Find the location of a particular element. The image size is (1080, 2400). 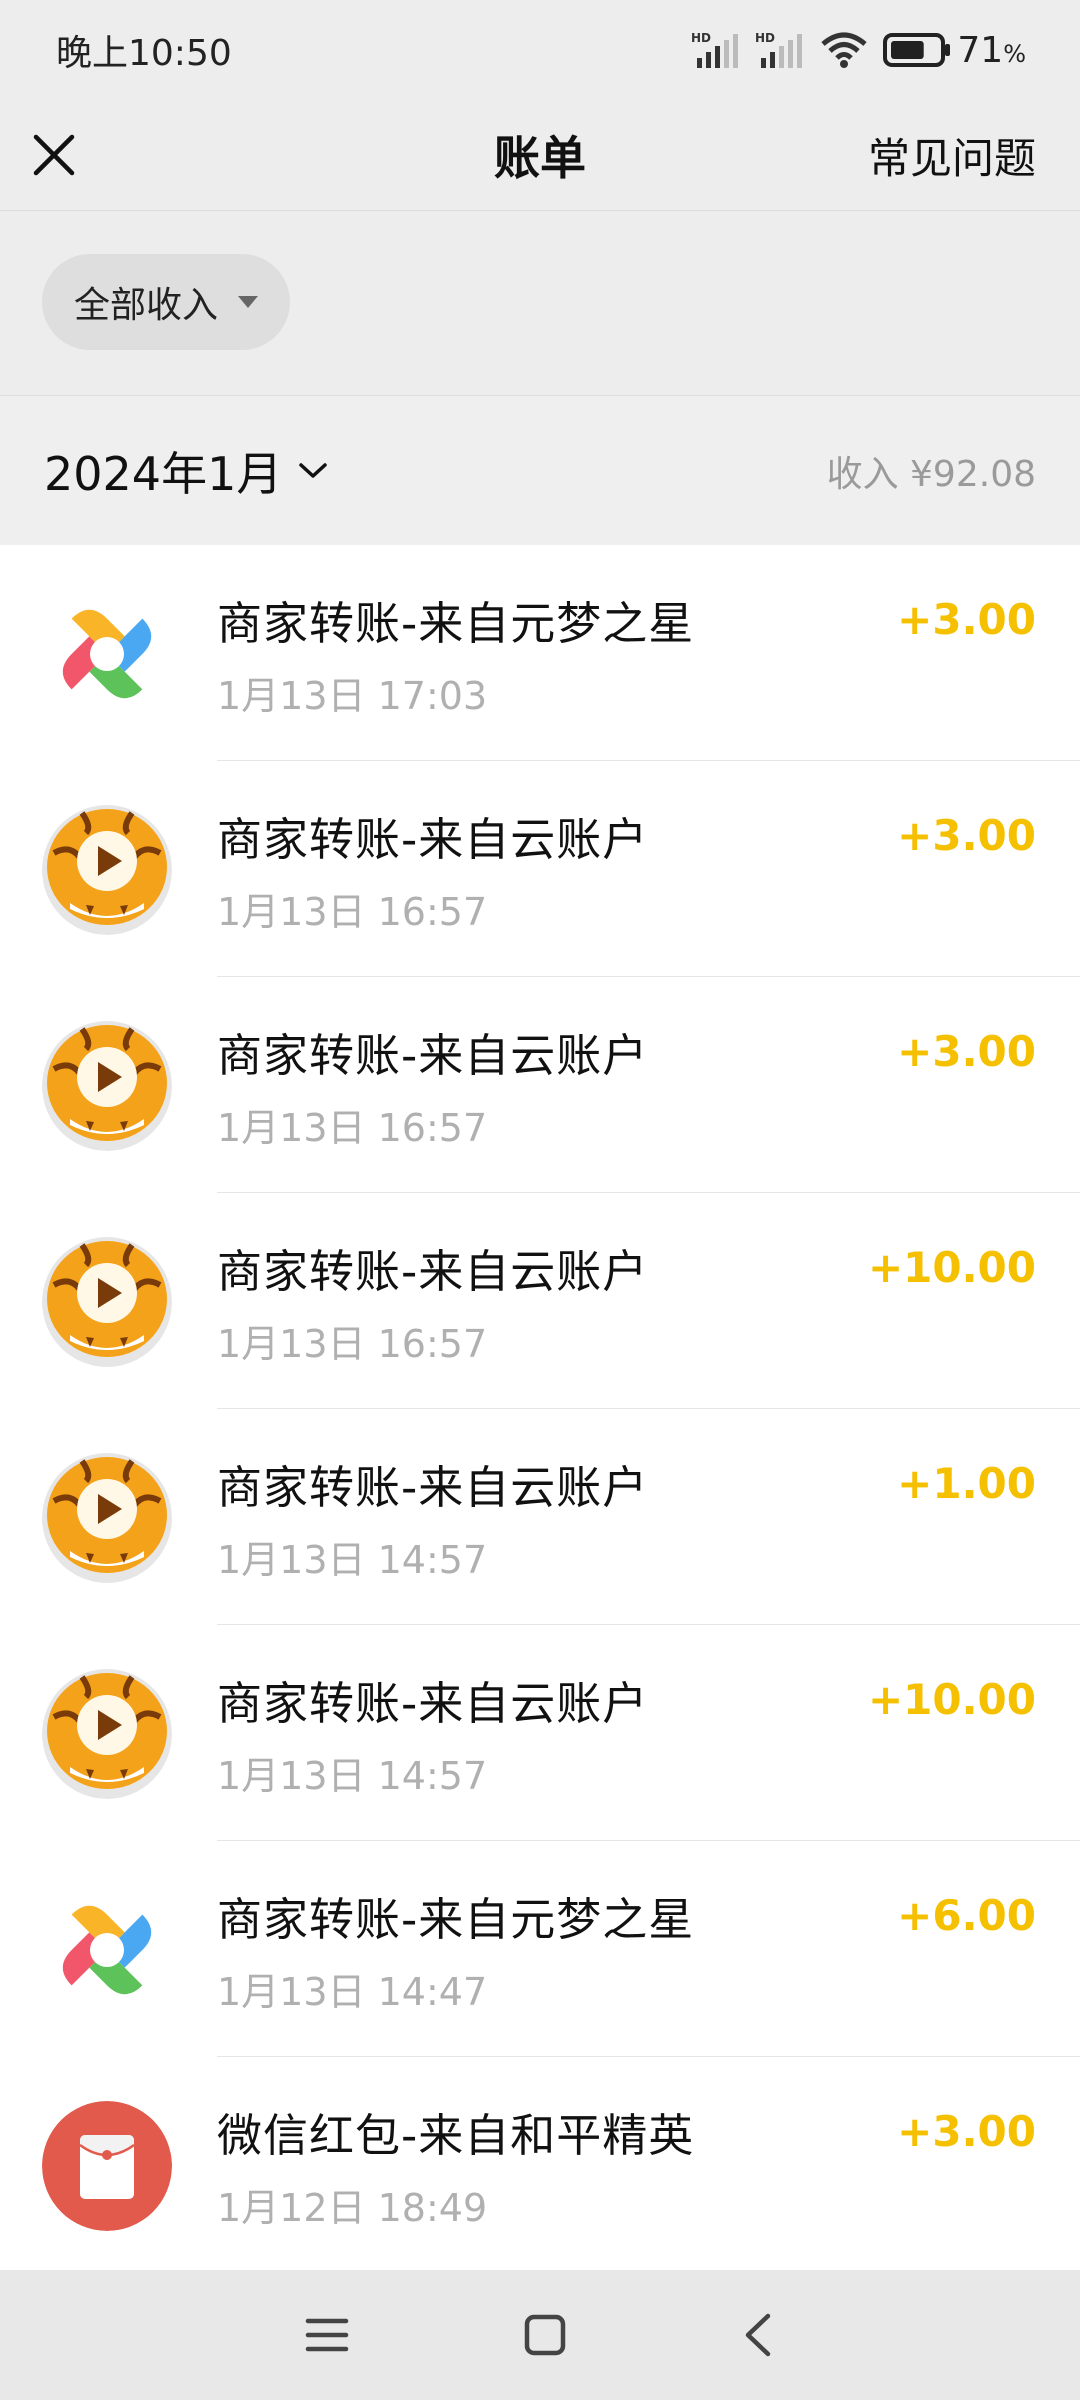

transaction-row: 商家转账-来自元梦之星 1月13日 14:47 +6.00 is located at coordinates (540, 1949).